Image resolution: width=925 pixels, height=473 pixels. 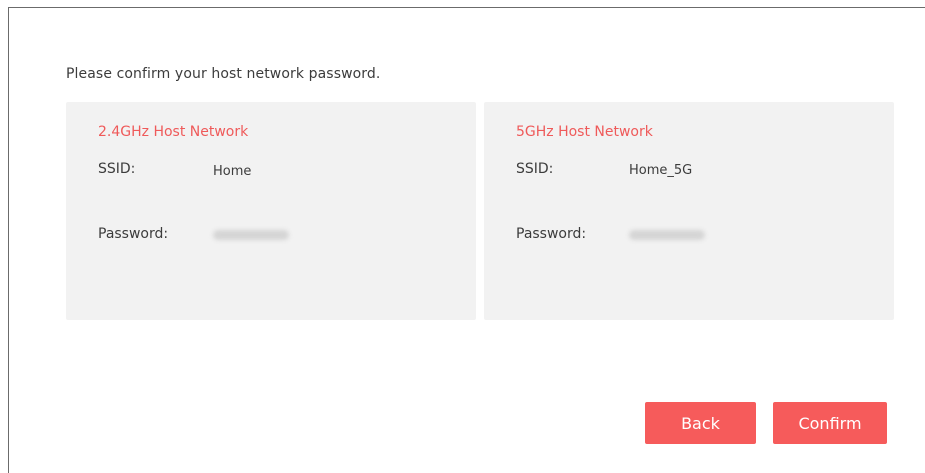 What do you see at coordinates (535, 169) in the screenshot?
I see `ssid-label-5ghz: SSID:` at bounding box center [535, 169].